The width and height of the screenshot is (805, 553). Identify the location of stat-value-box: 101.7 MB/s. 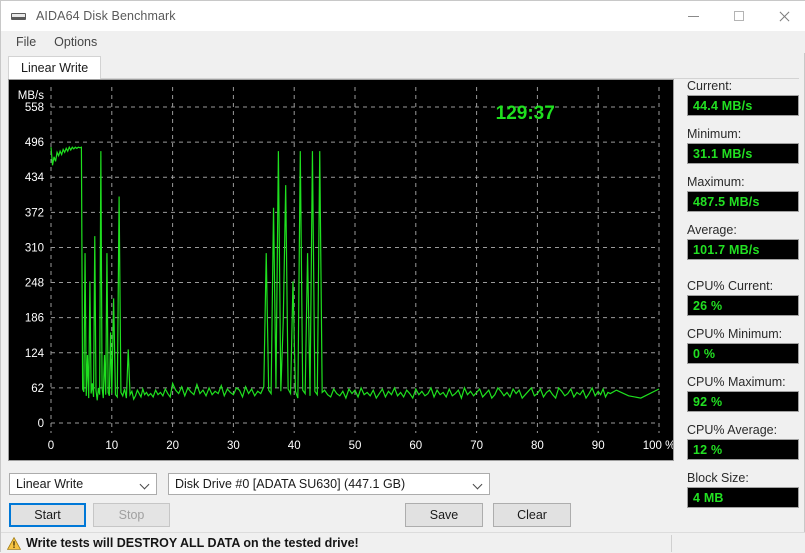
(743, 249).